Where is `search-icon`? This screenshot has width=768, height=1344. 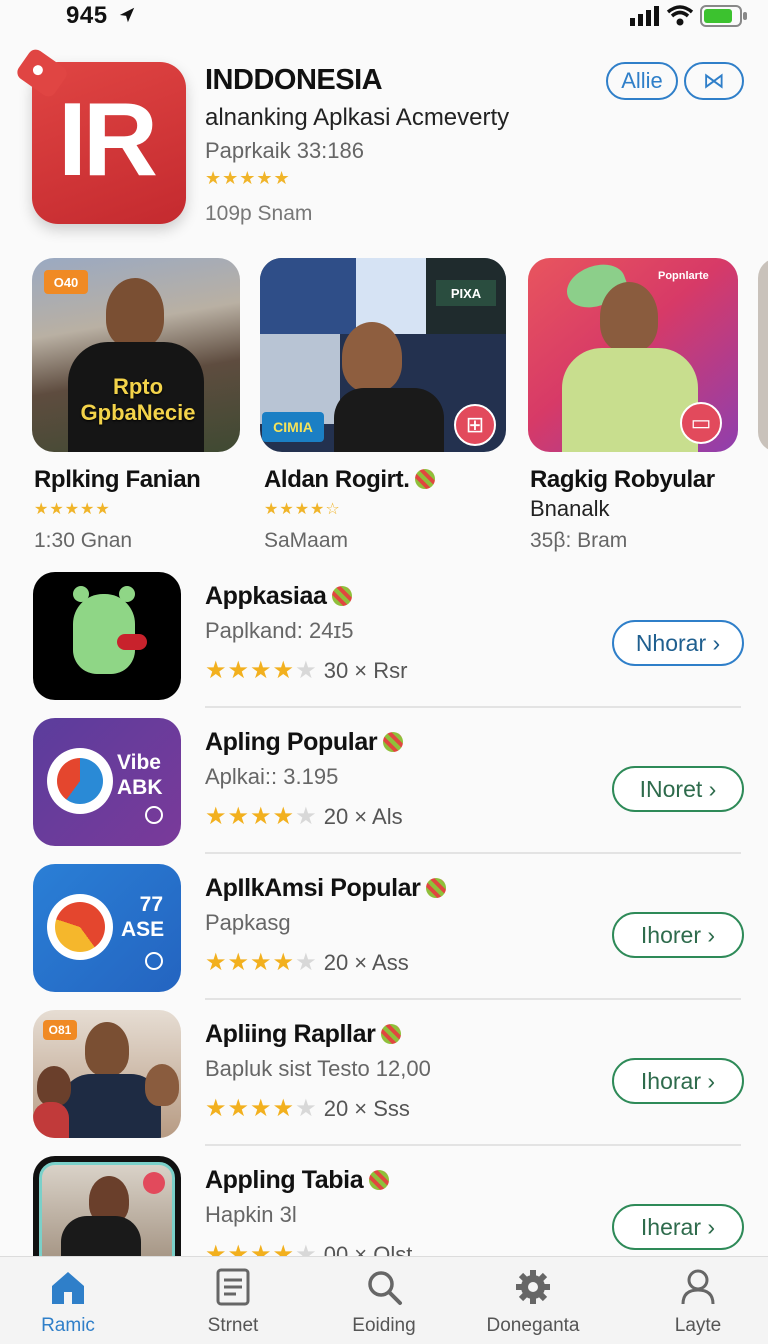 search-icon is located at coordinates (385, 1288).